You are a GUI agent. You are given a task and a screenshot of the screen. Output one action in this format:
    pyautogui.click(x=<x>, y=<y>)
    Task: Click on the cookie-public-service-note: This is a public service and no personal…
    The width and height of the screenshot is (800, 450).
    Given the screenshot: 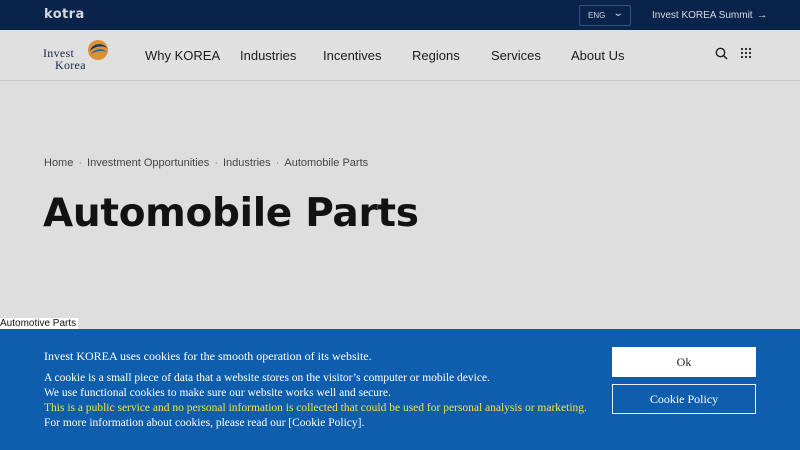 What is the action you would take?
    pyautogui.click(x=315, y=408)
    